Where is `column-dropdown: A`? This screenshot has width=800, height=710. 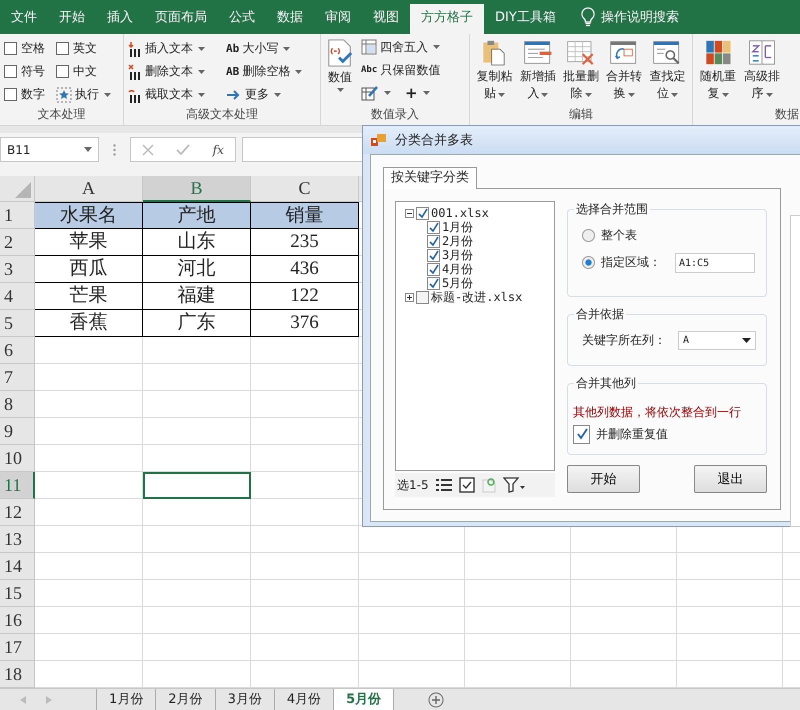 column-dropdown: A is located at coordinates (717, 340).